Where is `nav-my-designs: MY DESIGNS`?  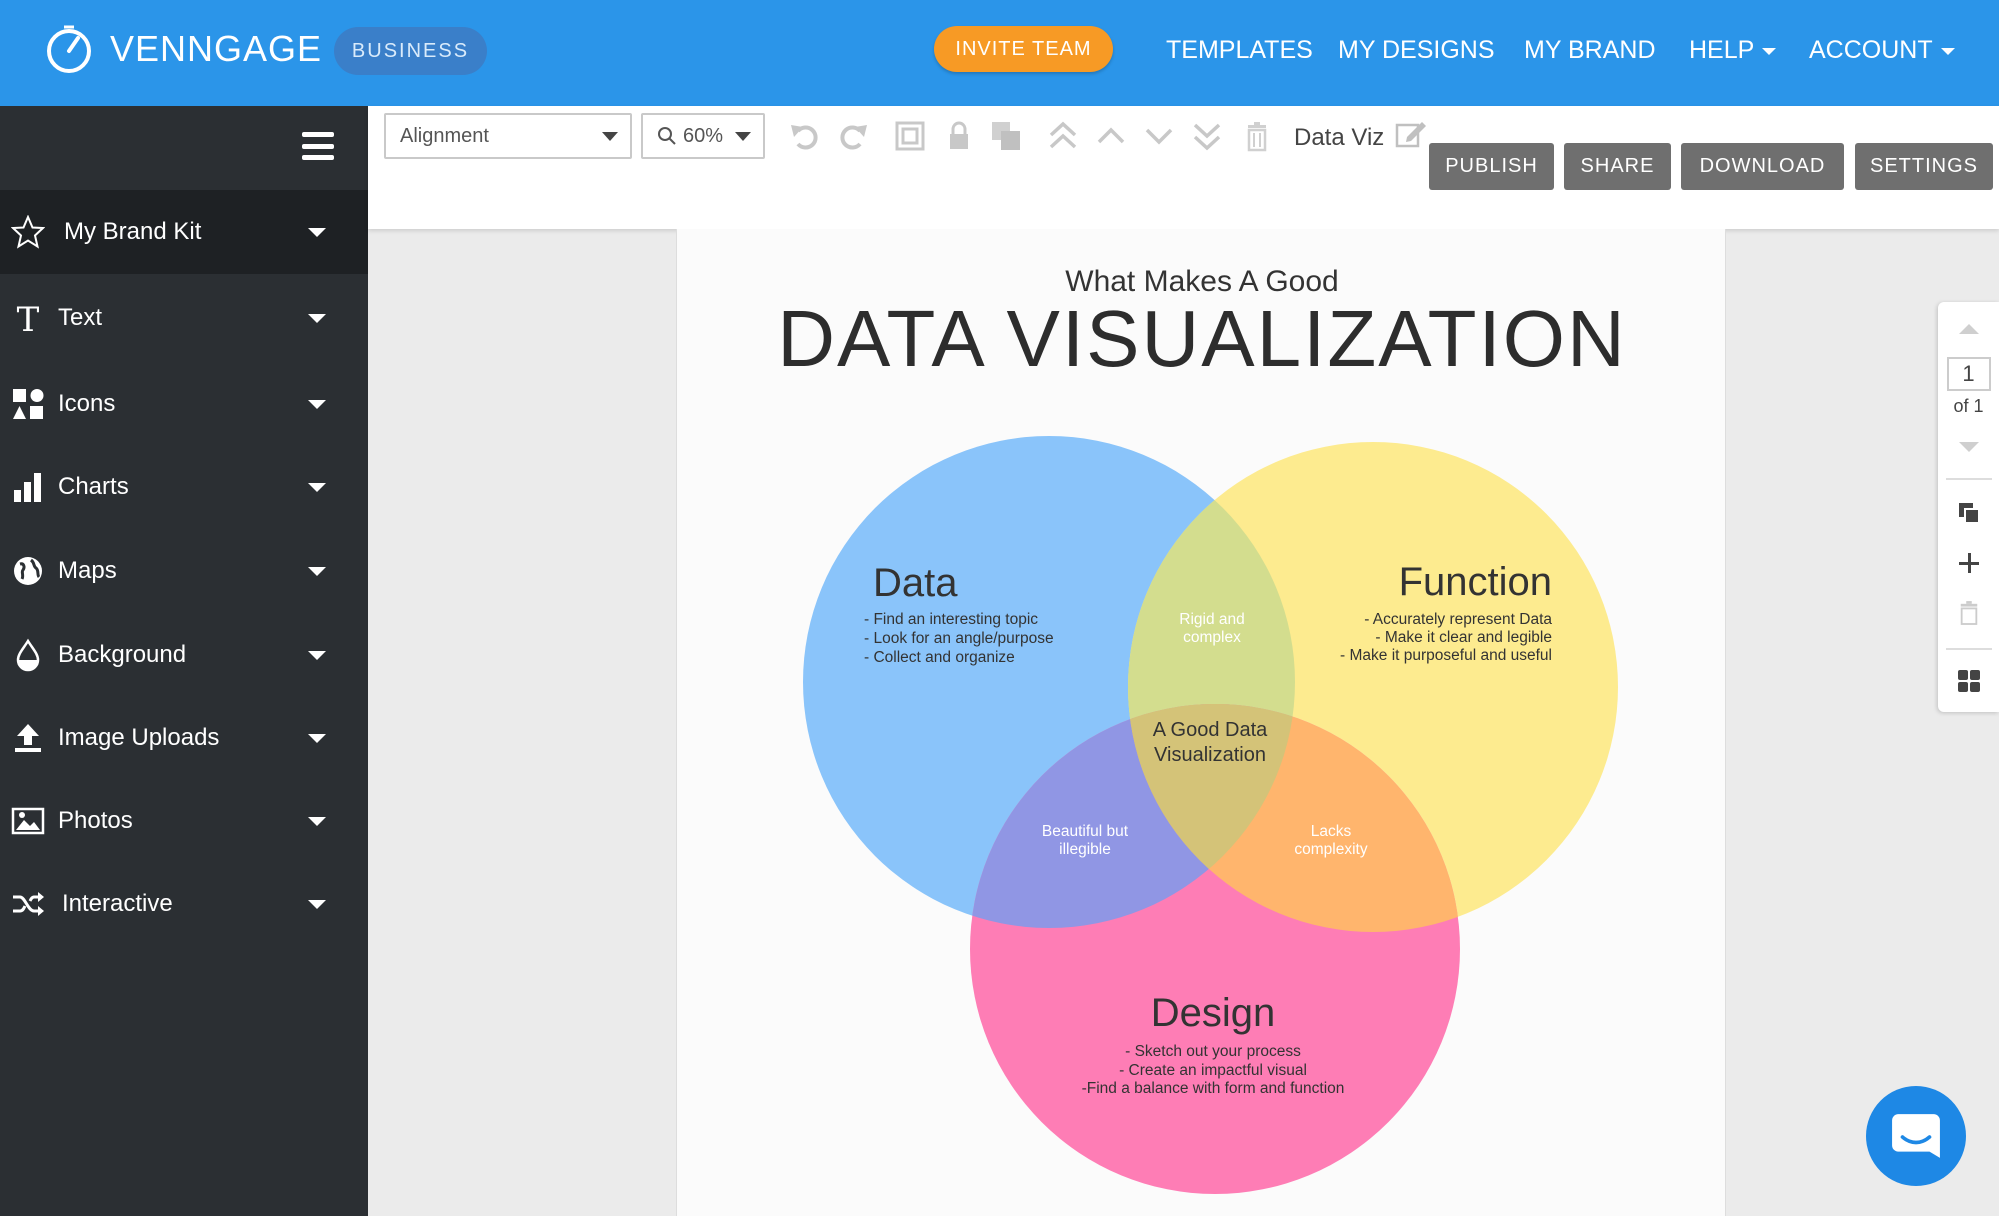
nav-my-designs: MY DESIGNS is located at coordinates (1416, 50).